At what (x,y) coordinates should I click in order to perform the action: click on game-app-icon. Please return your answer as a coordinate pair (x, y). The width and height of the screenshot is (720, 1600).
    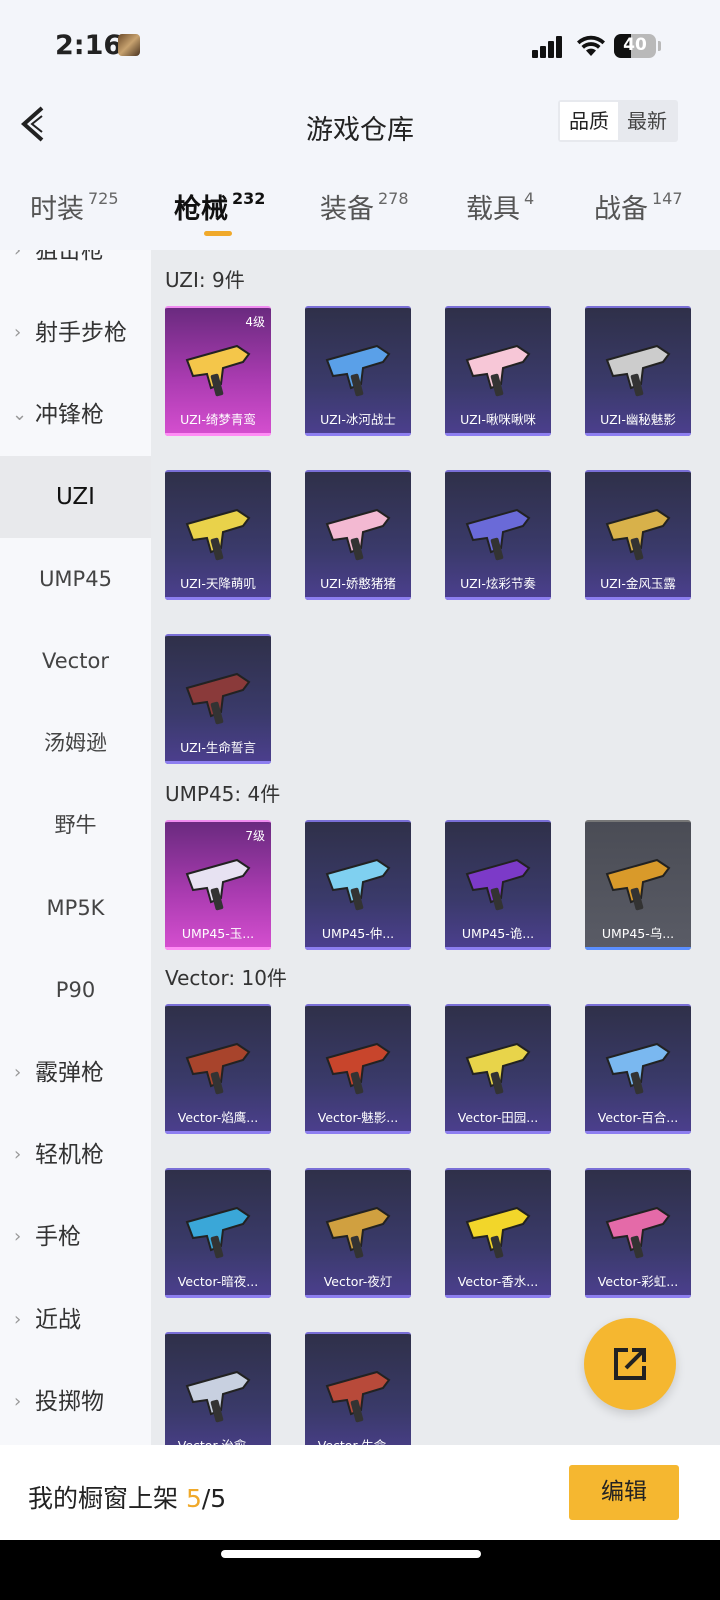
    Looking at the image, I should click on (129, 45).